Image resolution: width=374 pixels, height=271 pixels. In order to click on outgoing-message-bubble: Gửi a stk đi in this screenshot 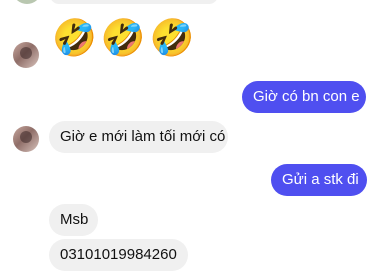, I will do `click(319, 180)`.